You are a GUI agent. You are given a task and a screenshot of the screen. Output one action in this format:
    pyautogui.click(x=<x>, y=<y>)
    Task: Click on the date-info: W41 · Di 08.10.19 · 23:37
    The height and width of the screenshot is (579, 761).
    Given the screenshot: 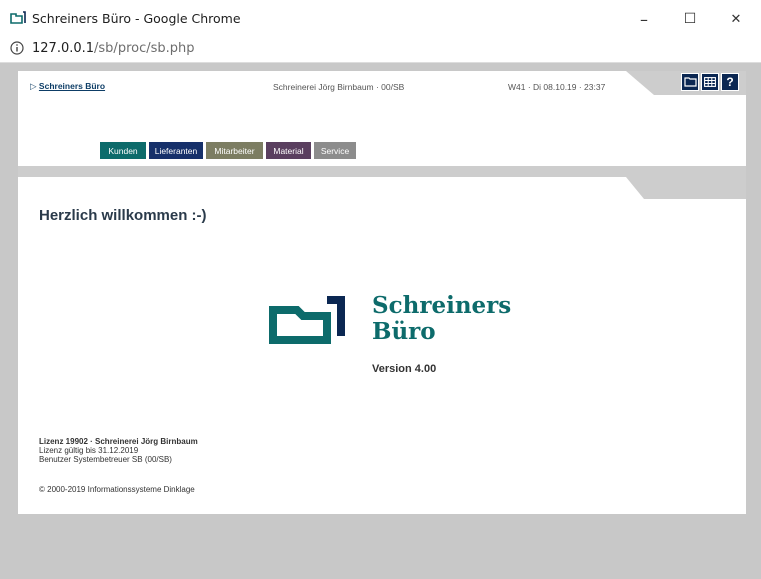 What is the action you would take?
    pyautogui.click(x=557, y=87)
    